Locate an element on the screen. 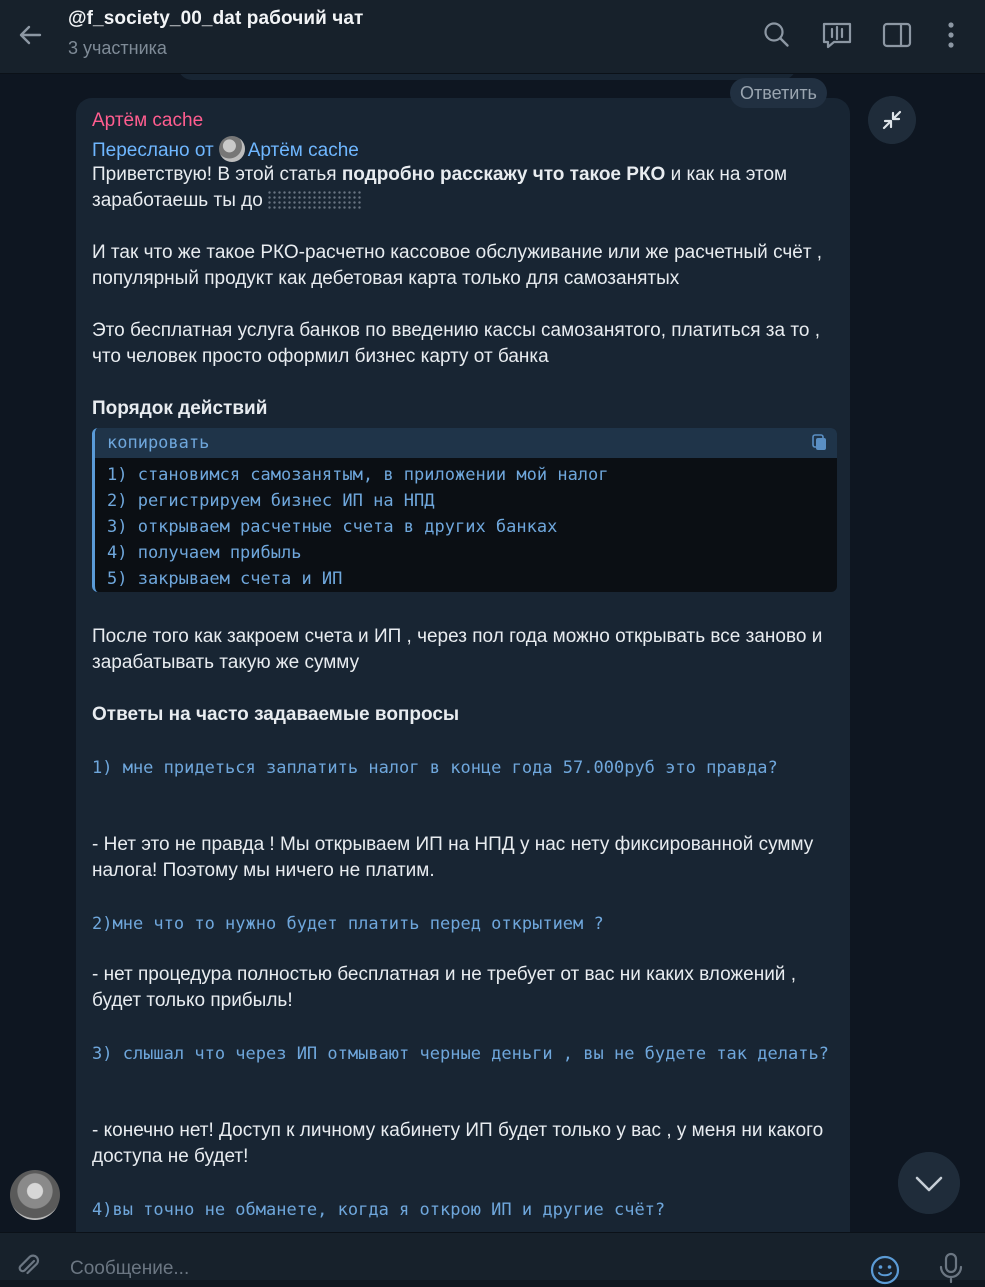 This screenshot has height=1287, width=985. chat-member-count: 3 участника is located at coordinates (117, 48).